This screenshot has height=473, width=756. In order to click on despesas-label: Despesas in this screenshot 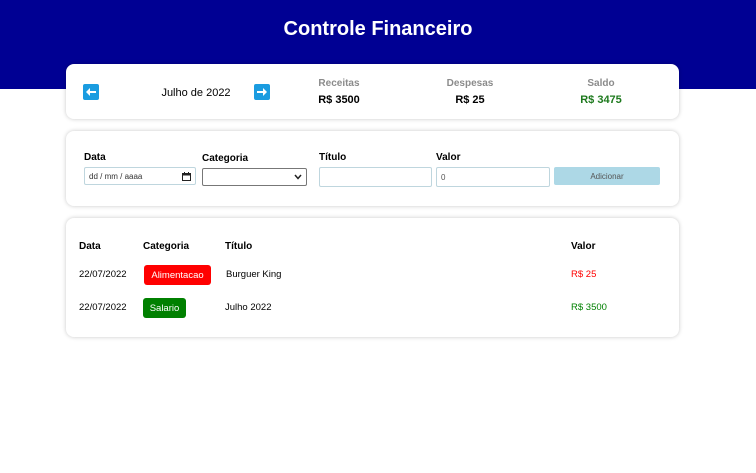, I will do `click(470, 83)`.